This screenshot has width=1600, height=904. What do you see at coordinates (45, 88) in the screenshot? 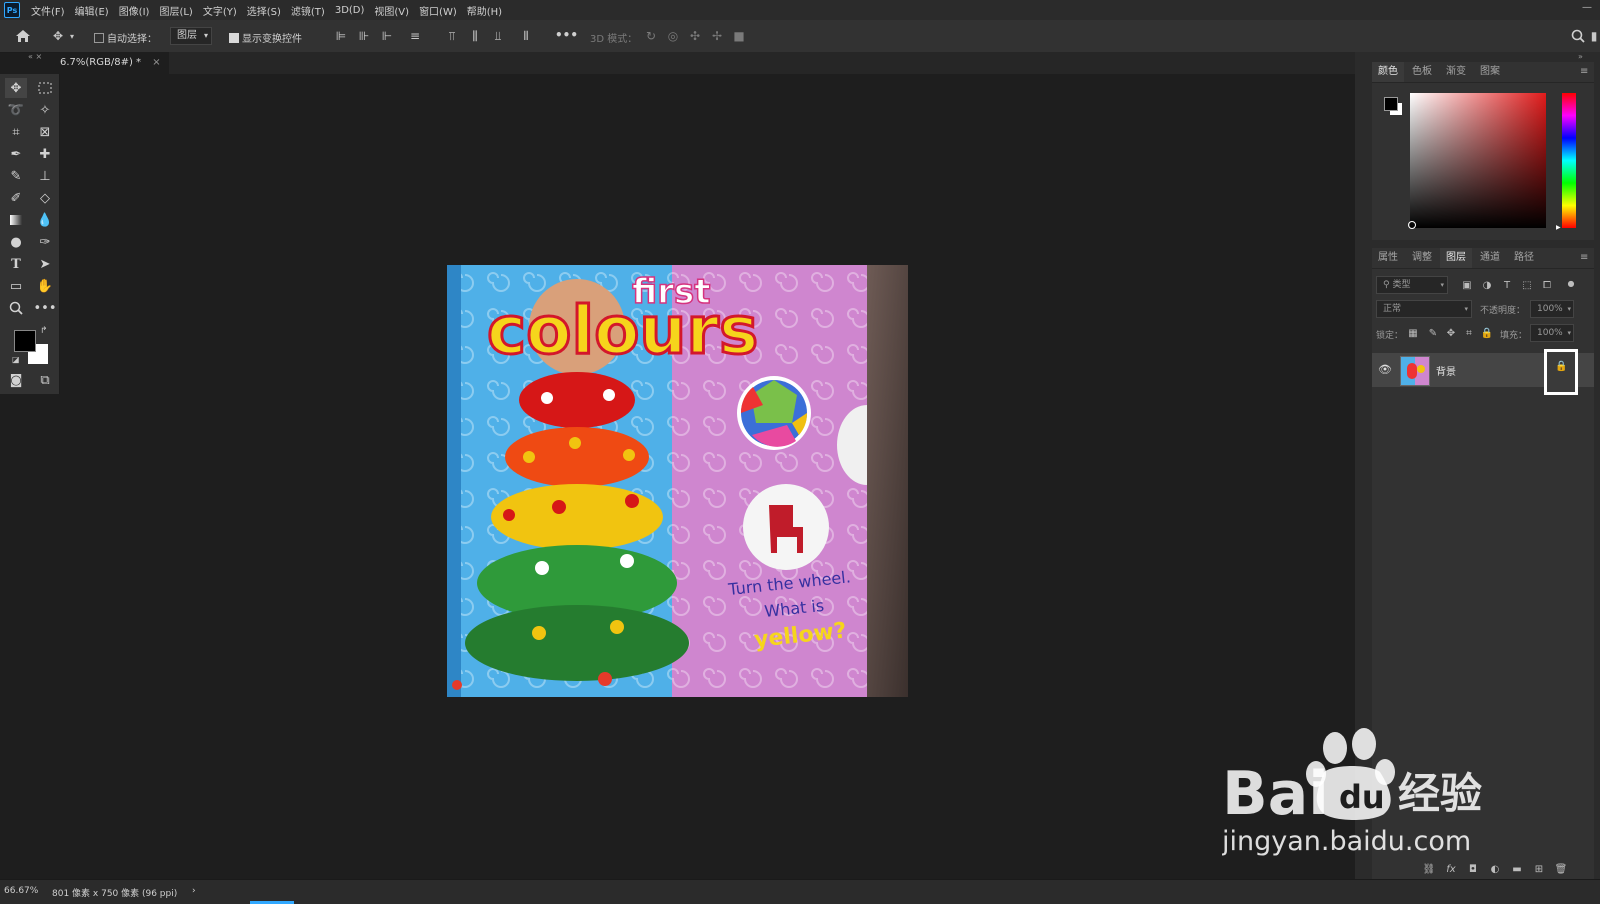
I see `marquee-tool-icon` at bounding box center [45, 88].